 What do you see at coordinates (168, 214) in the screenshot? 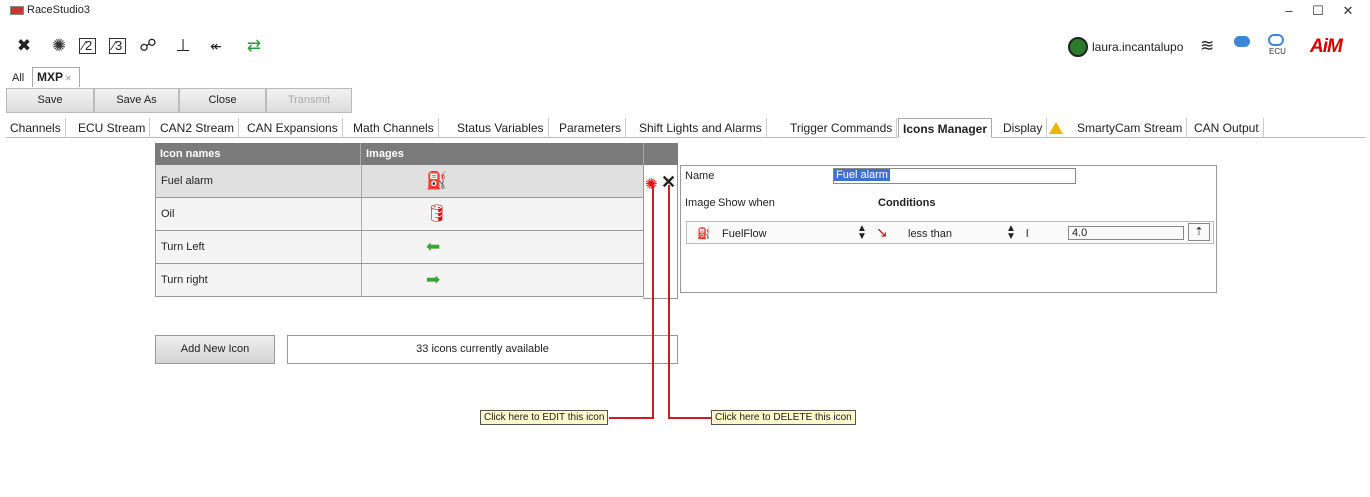
I see `icon-name: Oil` at bounding box center [168, 214].